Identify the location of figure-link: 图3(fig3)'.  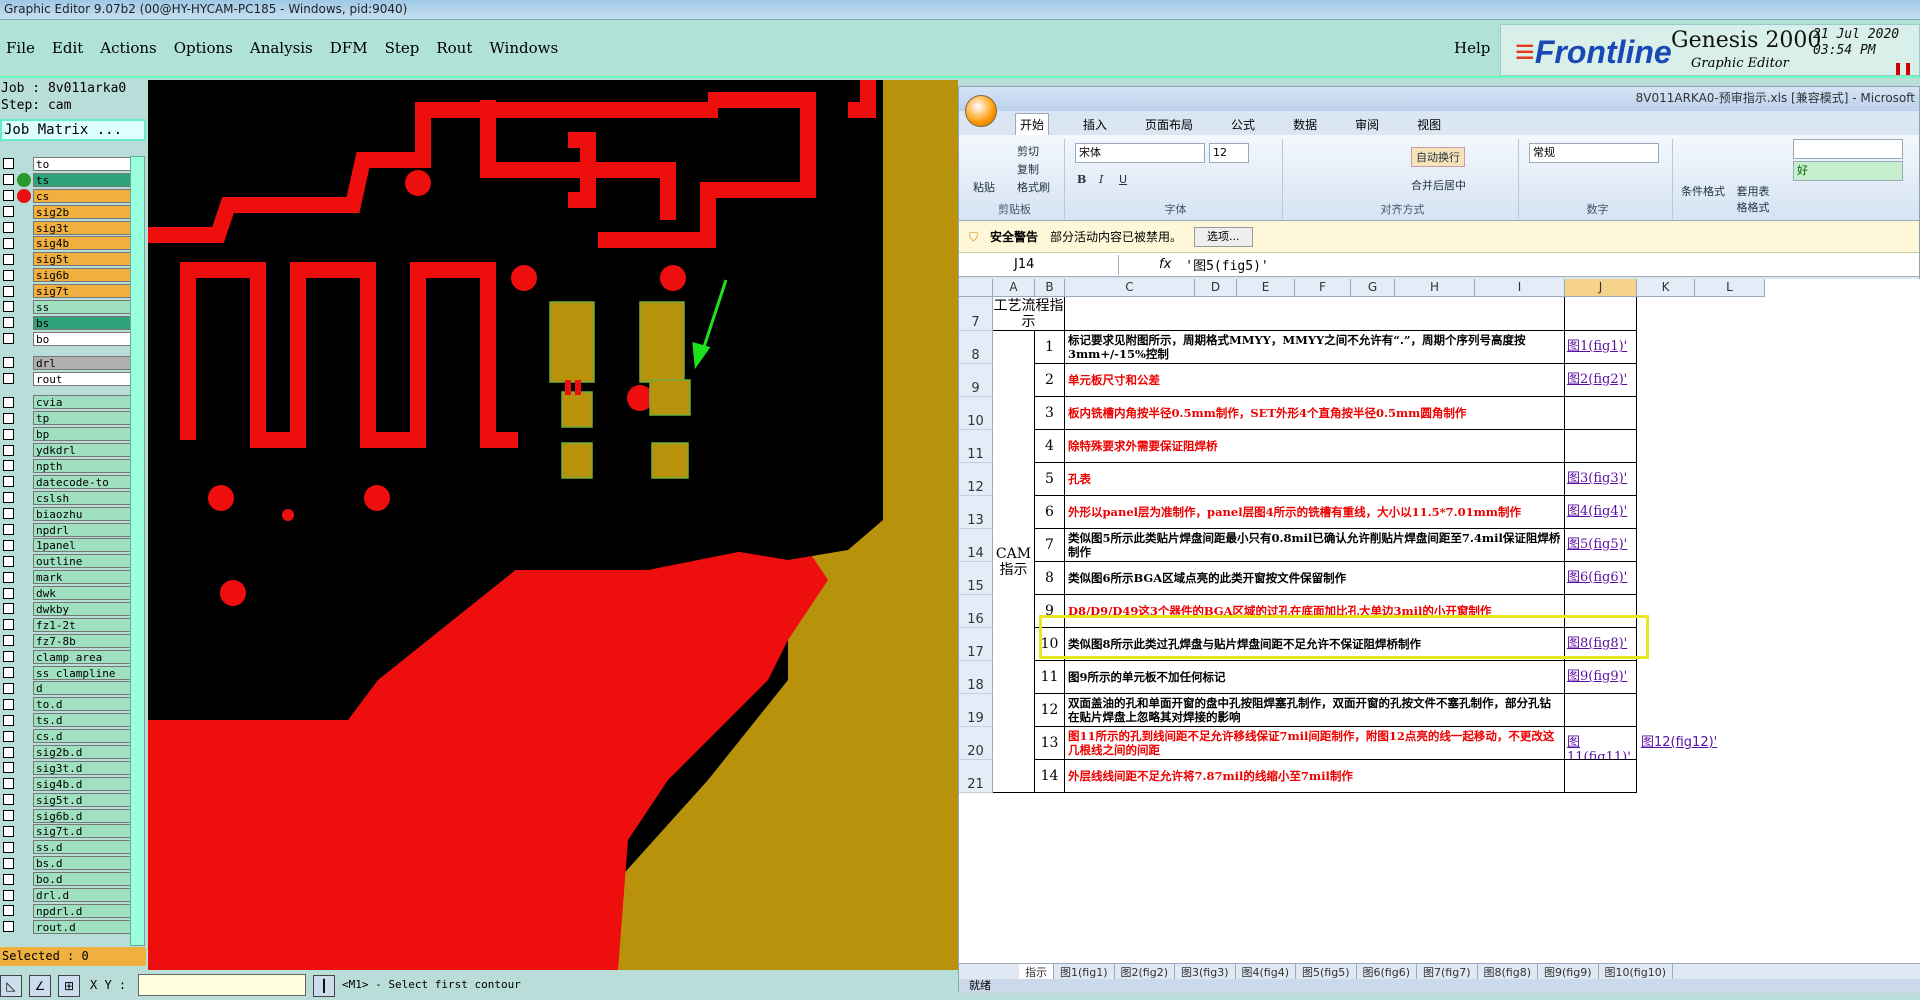
(1601, 479).